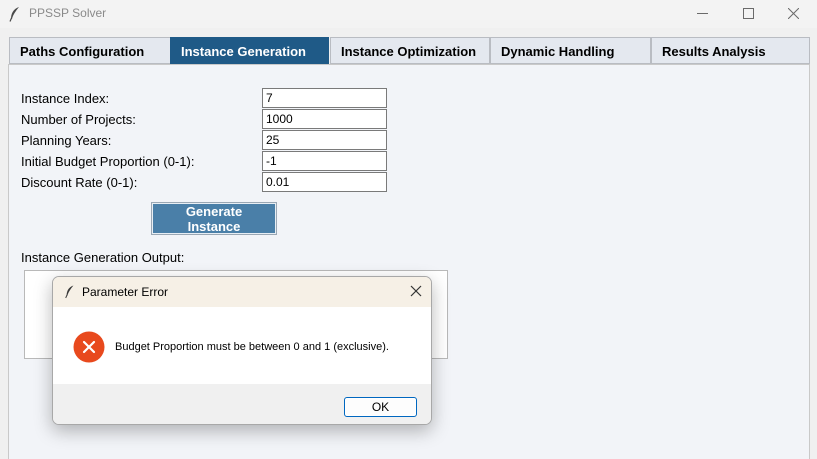  Describe the element at coordinates (79, 182) in the screenshot. I see `discount-rate-label: Discount Rate (0-1):` at that location.